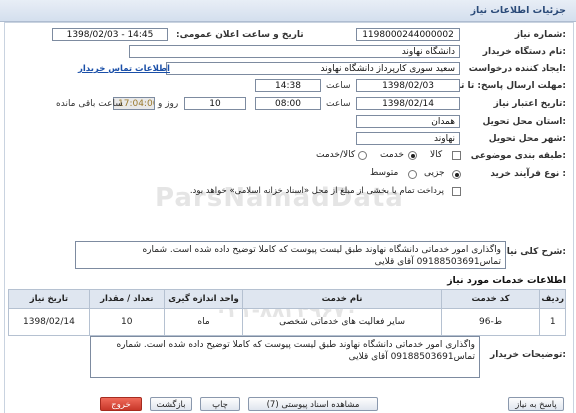 The height and width of the screenshot is (413, 576). Describe the element at coordinates (524, 52) in the screenshot. I see `buyer-org-label: نام دستگاه خریدار:` at that location.